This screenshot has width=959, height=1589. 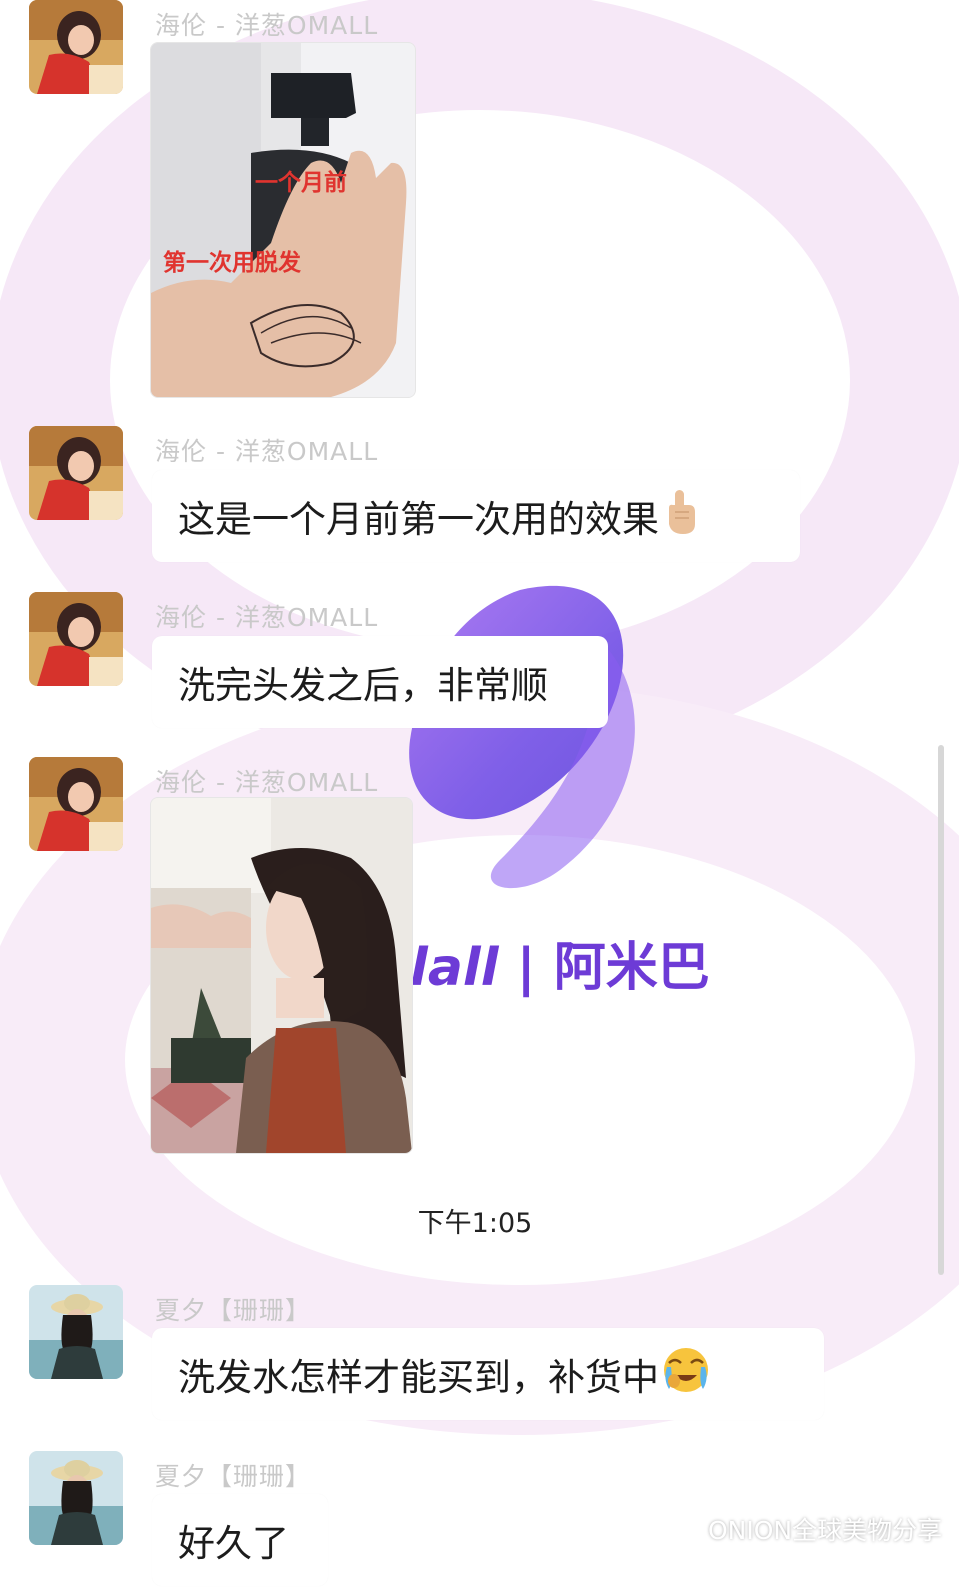 What do you see at coordinates (418, 519) in the screenshot?
I see `message-text: 这是一个月前第一次用的效果` at bounding box center [418, 519].